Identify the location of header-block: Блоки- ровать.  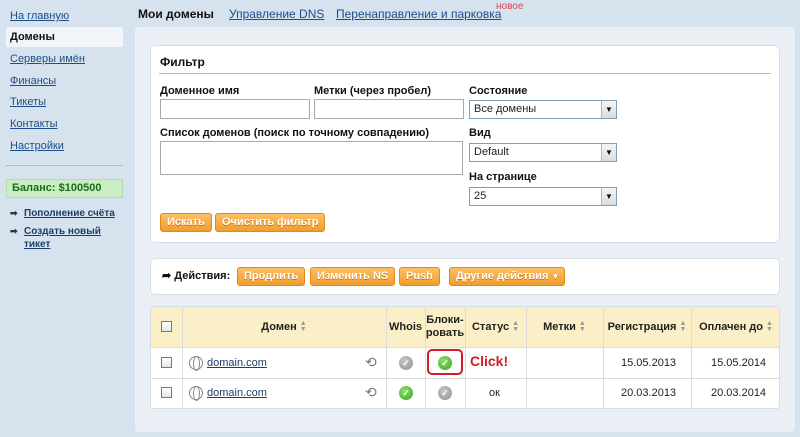
(445, 327).